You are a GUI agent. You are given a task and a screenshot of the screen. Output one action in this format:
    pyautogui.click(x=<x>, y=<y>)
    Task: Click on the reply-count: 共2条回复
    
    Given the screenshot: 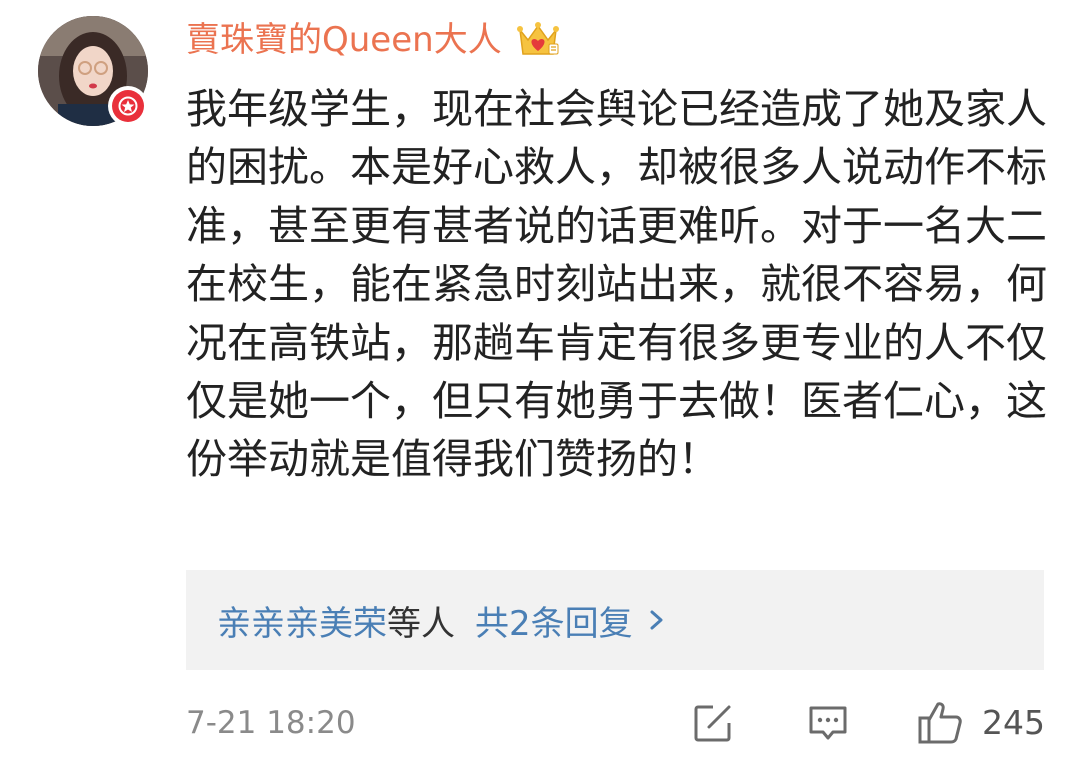 What is the action you would take?
    pyautogui.click(x=554, y=620)
    